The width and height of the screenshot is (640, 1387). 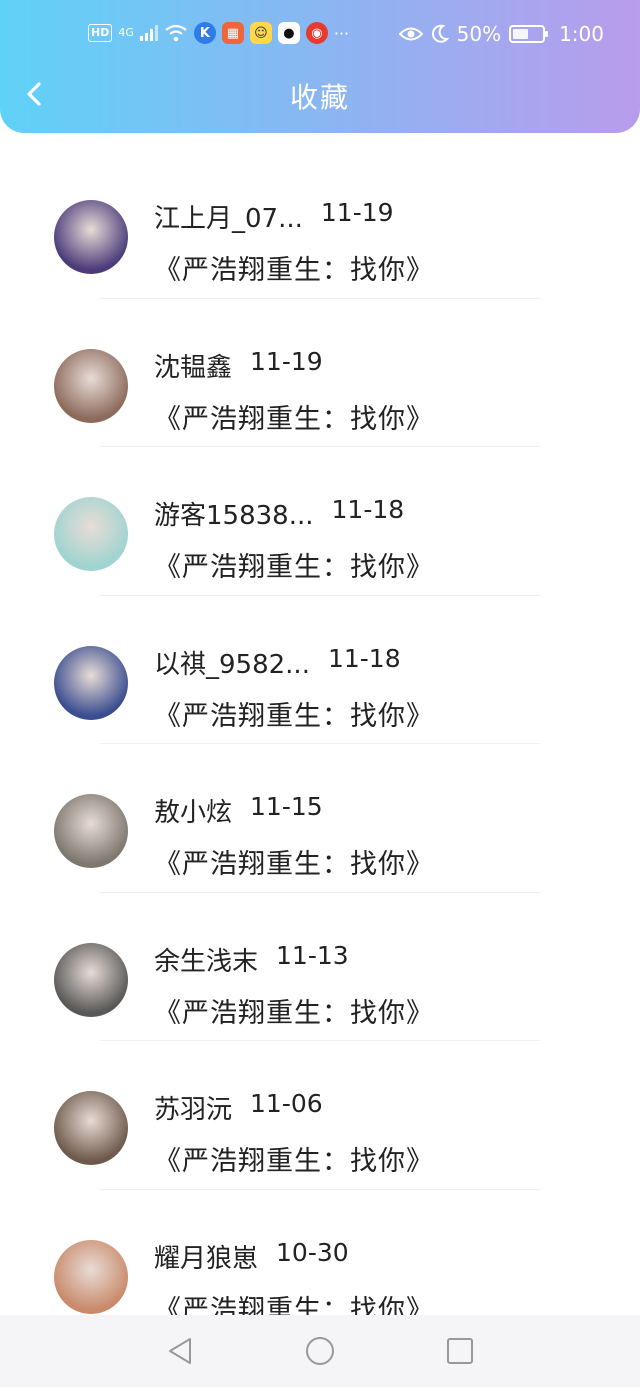 I want to click on name-line: 余生浅末 11-13, so click(x=251, y=959).